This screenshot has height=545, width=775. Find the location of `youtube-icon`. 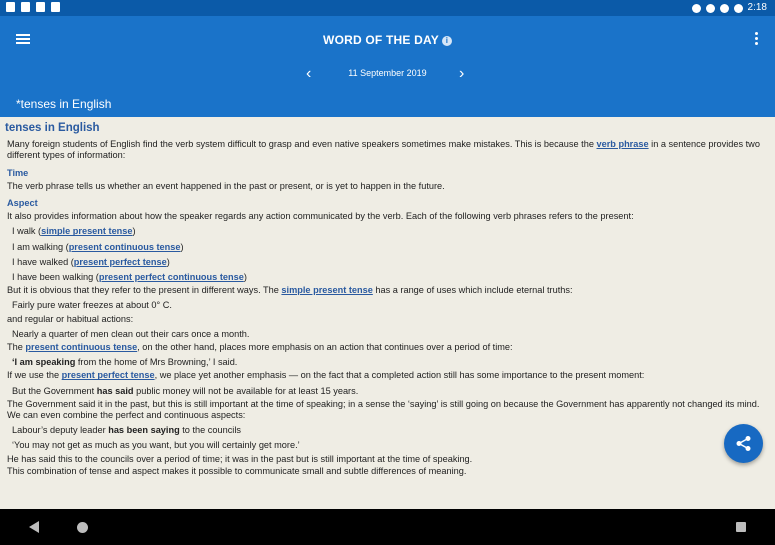

youtube-icon is located at coordinates (55, 7).